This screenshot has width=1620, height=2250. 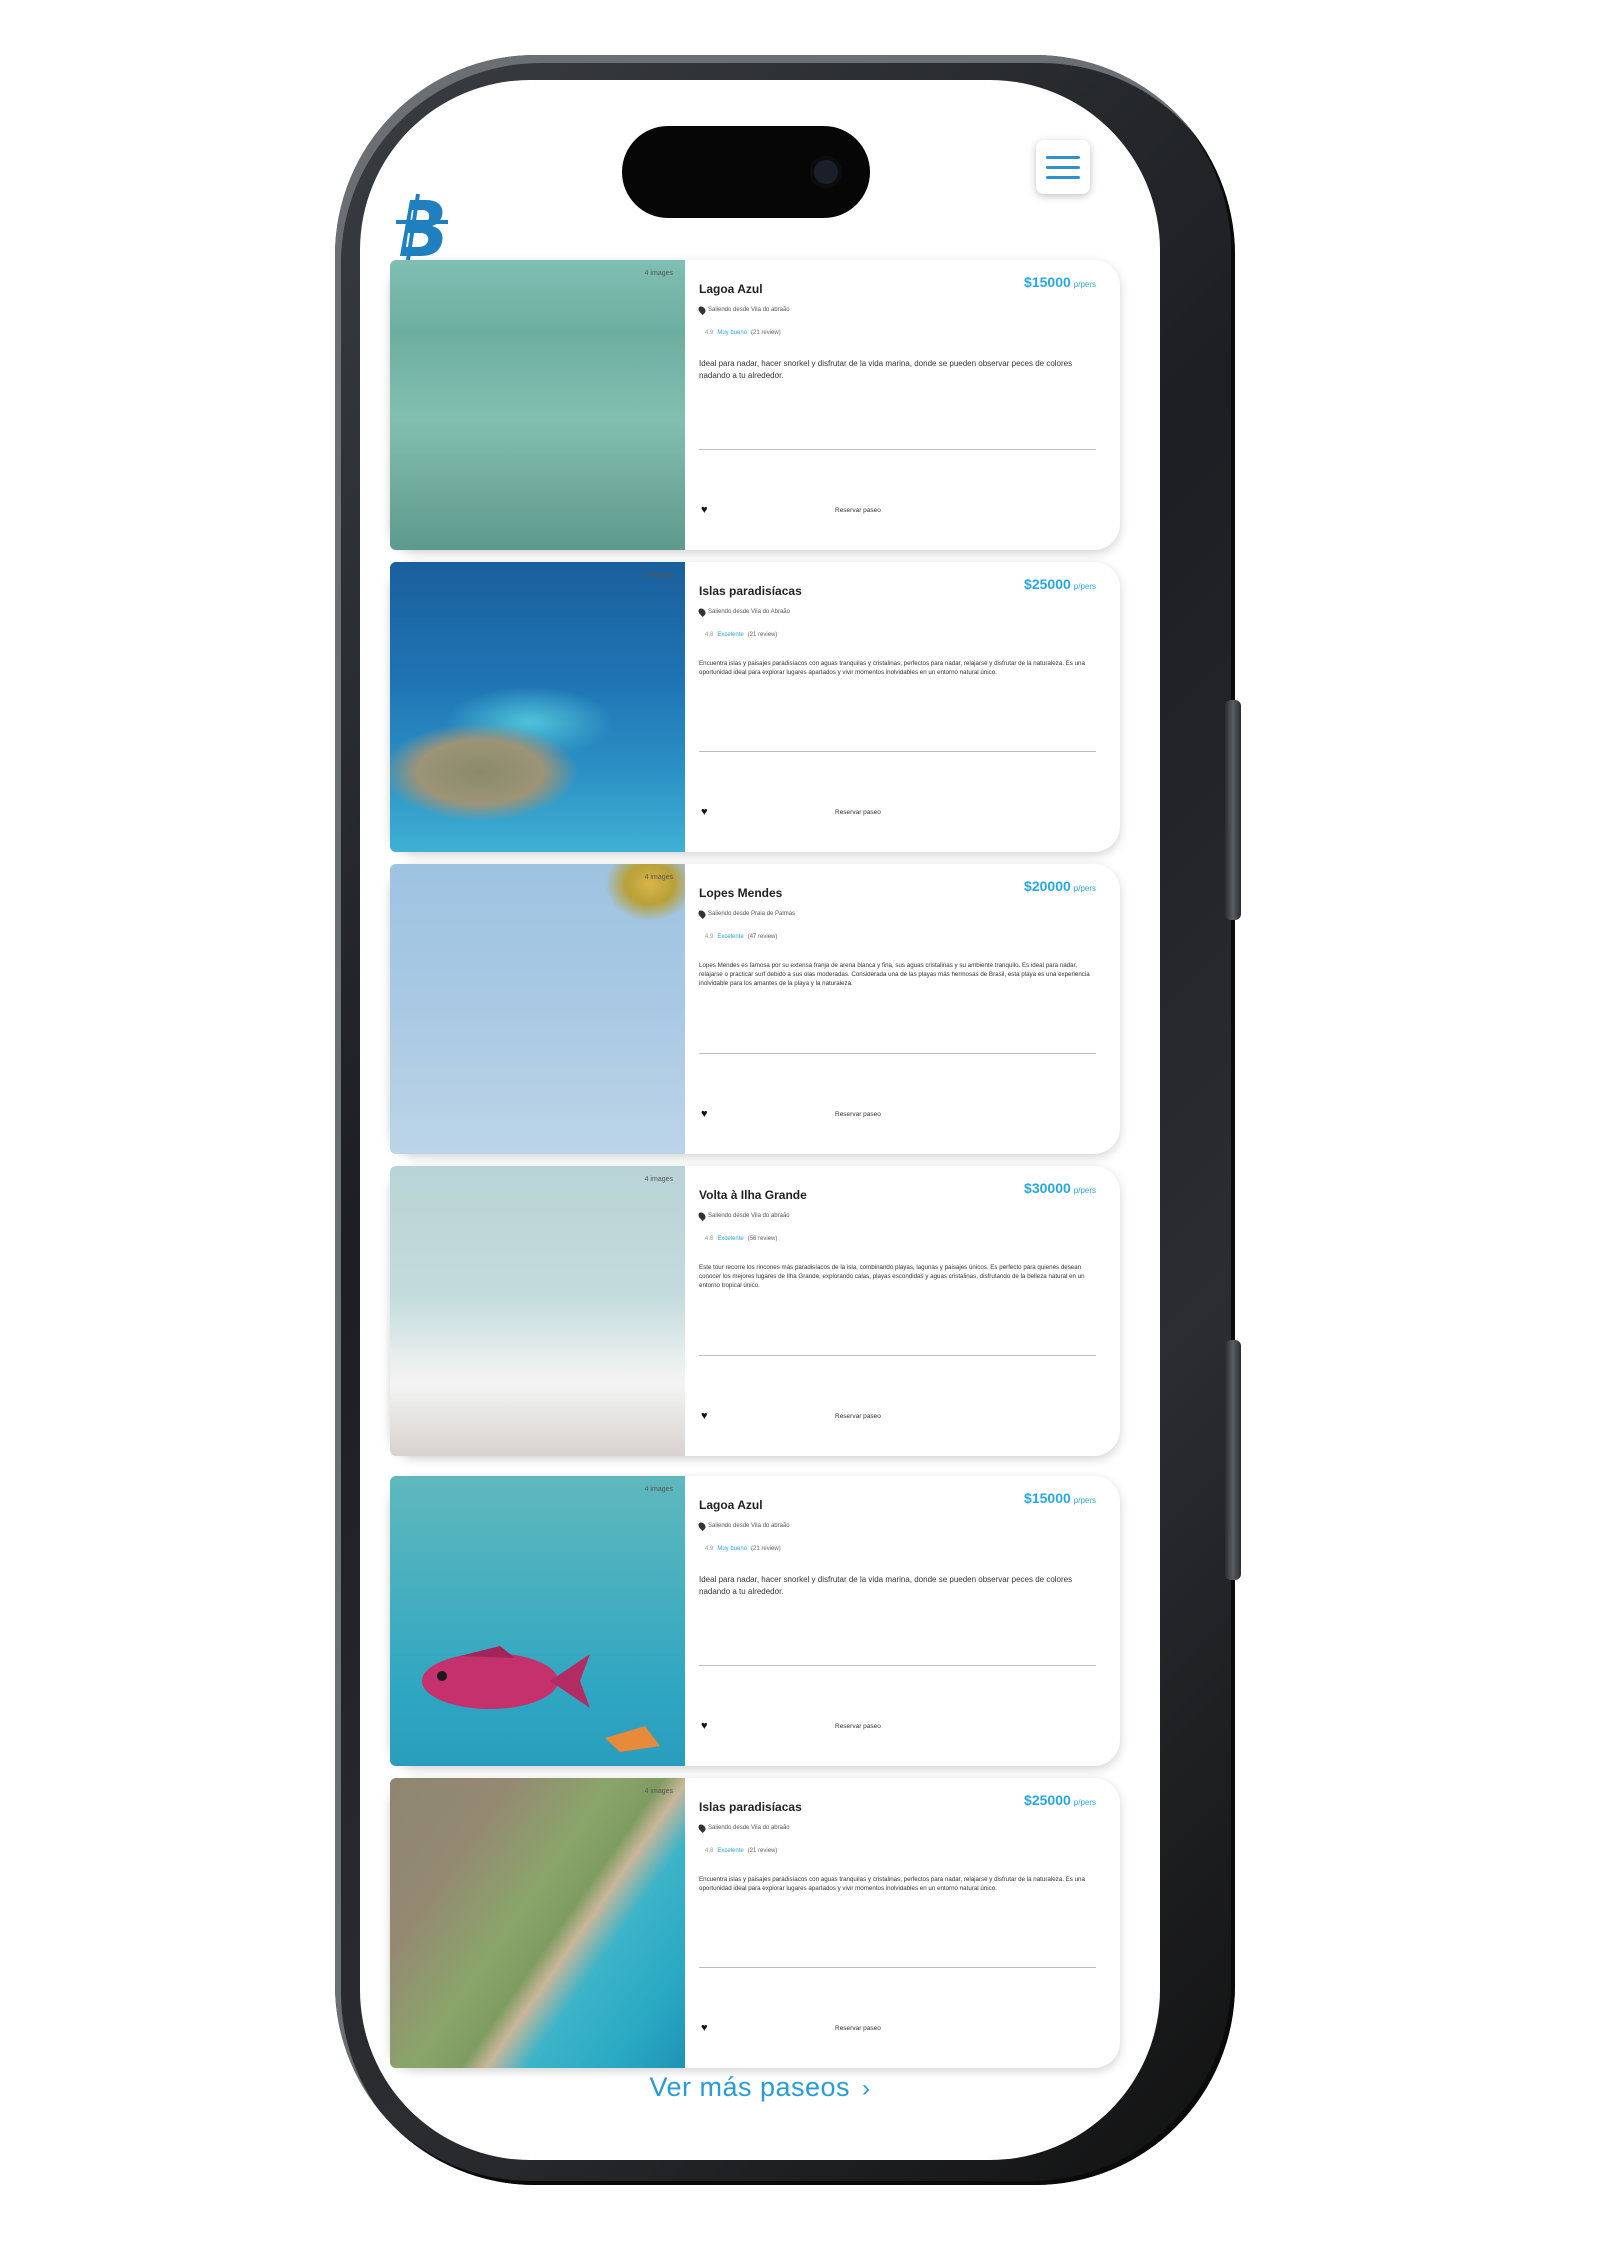 I want to click on price-value: $25000, so click(x=1047, y=584).